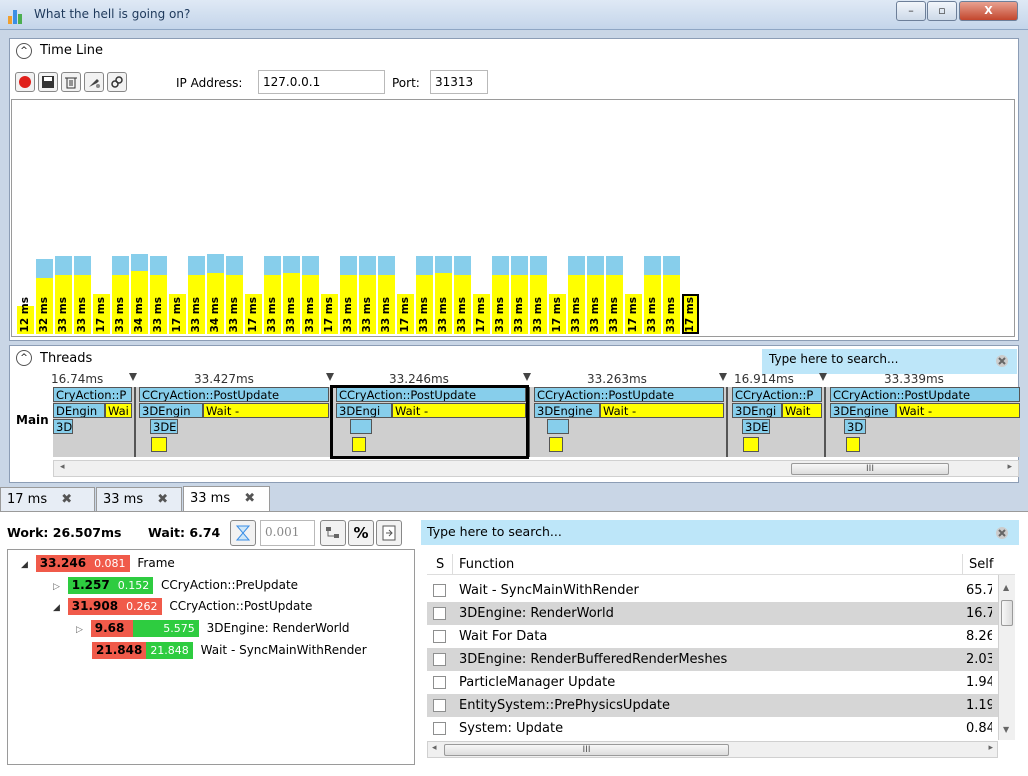 The image size is (1028, 776). What do you see at coordinates (63, 426) in the screenshot?
I see `event-block: 3D` at bounding box center [63, 426].